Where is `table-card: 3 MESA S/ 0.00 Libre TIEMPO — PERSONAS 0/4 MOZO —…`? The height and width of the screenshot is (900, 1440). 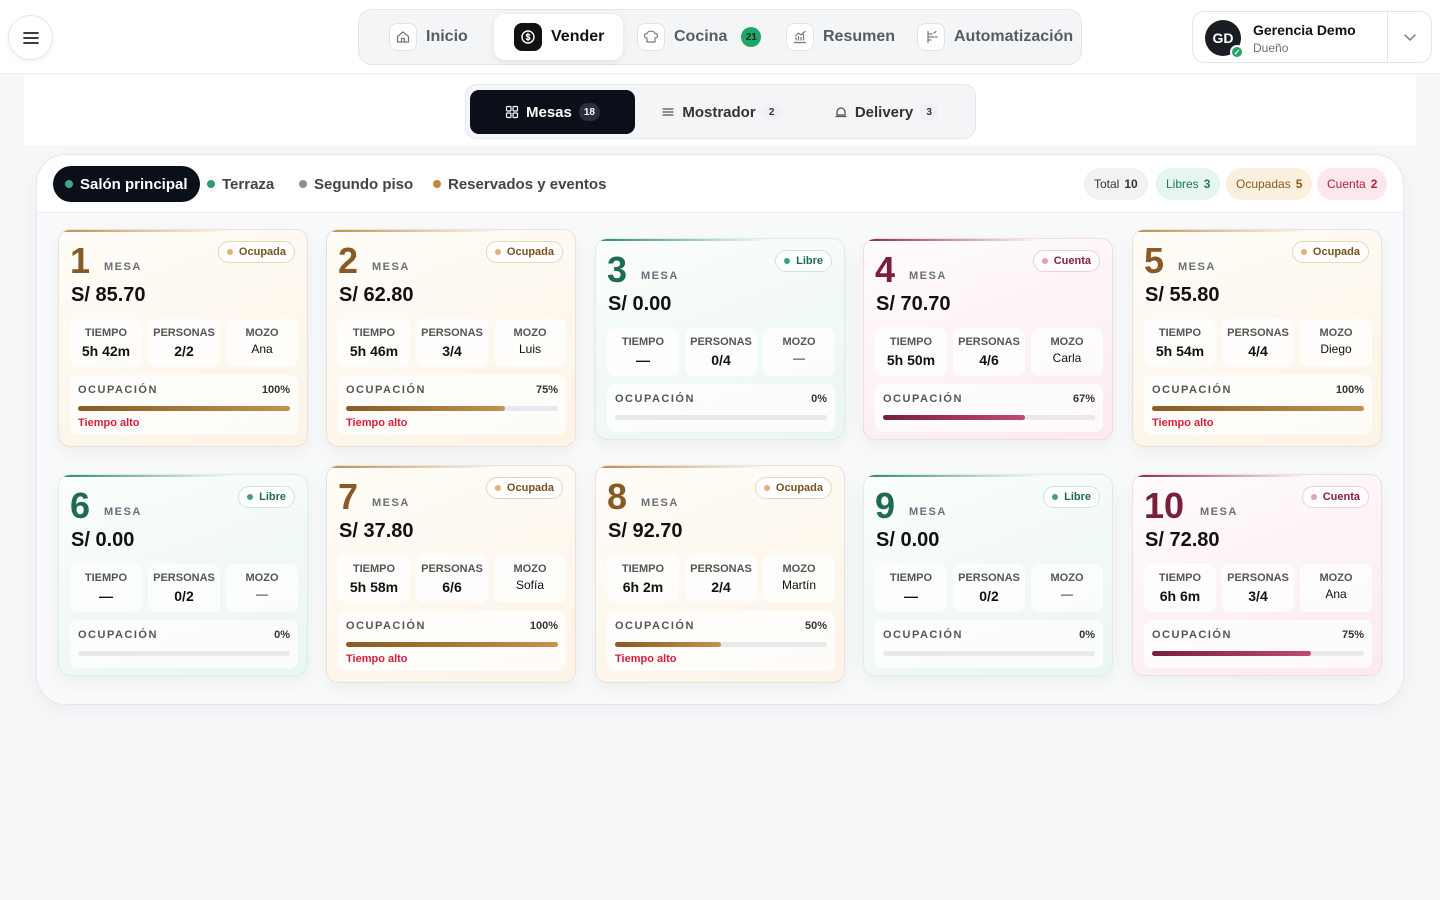 table-card: 3 MESA S/ 0.00 Libre TIEMPO — PERSONAS 0/4 MOZO —… is located at coordinates (720, 339).